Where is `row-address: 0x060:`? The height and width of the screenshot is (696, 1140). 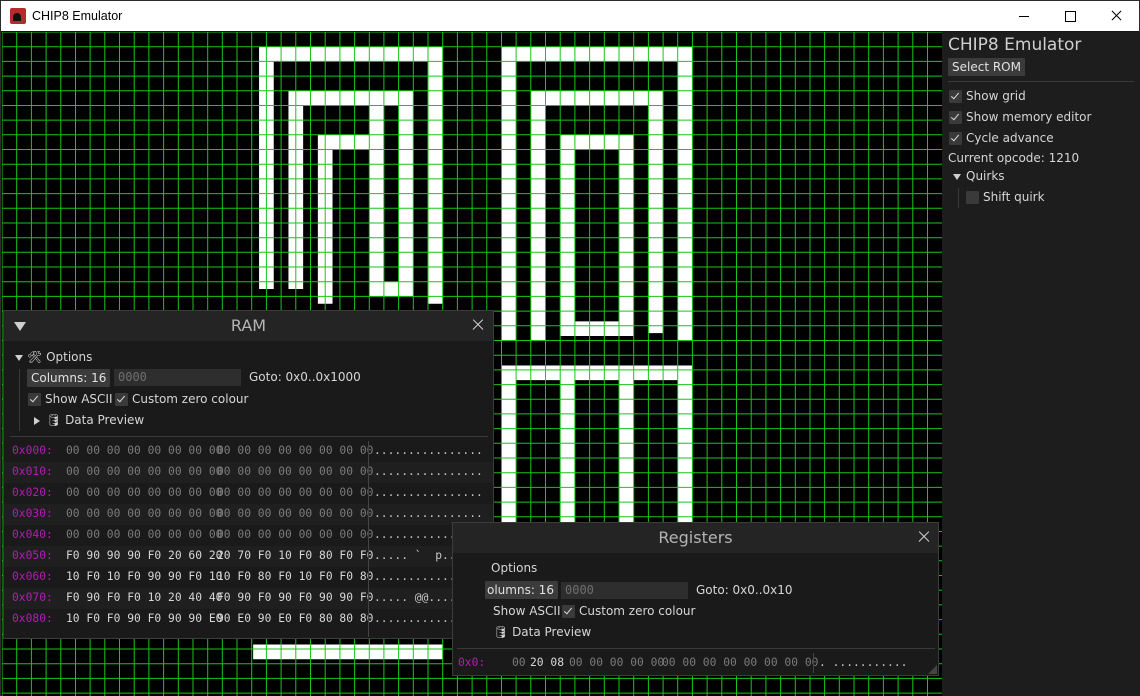 row-address: 0x060: is located at coordinates (32, 576).